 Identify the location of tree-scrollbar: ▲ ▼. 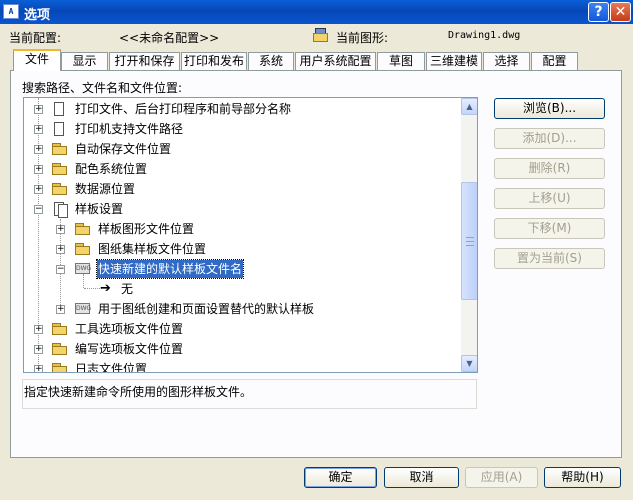
(469, 235).